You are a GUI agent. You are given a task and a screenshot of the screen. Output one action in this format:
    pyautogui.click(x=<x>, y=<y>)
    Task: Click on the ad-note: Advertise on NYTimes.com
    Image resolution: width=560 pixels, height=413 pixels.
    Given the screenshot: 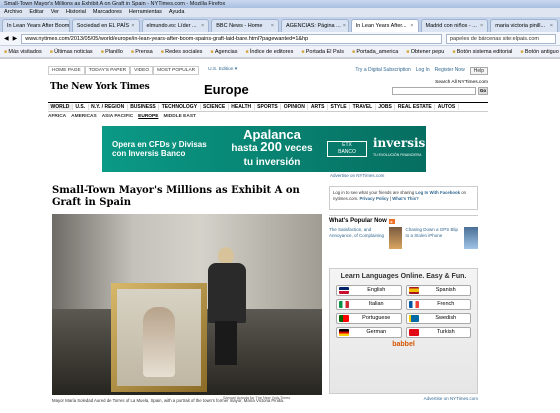 What is the action you would take?
    pyautogui.click(x=357, y=175)
    